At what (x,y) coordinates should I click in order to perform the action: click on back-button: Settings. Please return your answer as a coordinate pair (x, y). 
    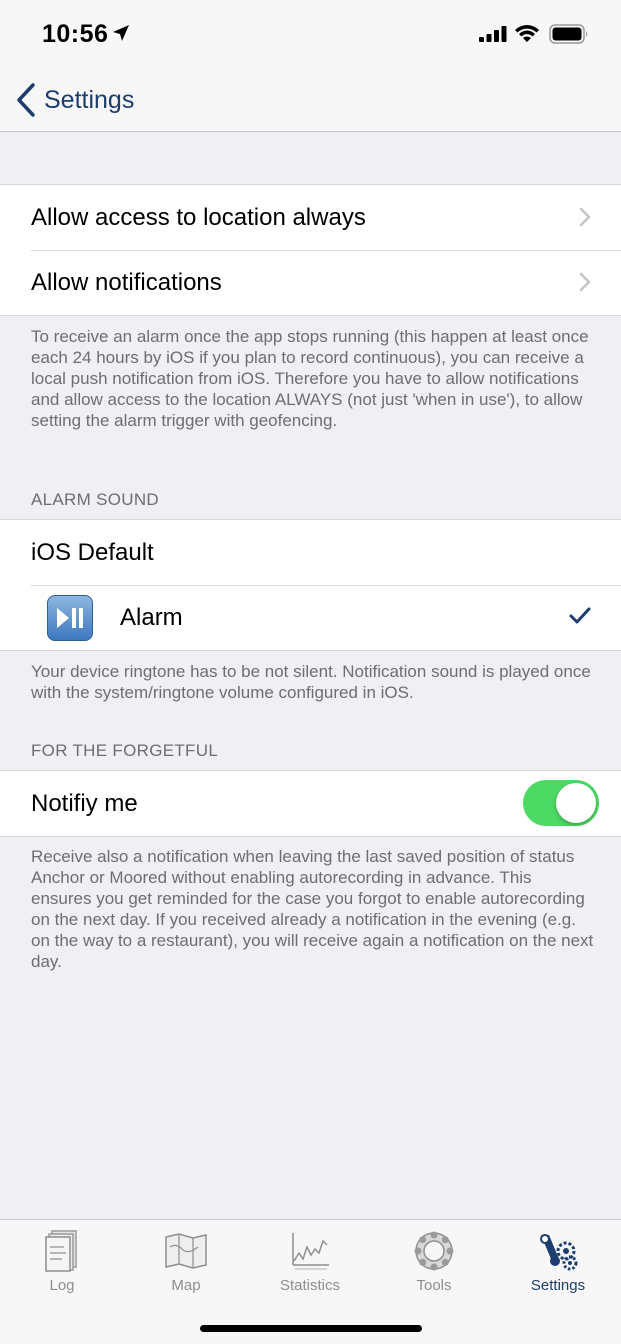
    Looking at the image, I should click on (75, 100).